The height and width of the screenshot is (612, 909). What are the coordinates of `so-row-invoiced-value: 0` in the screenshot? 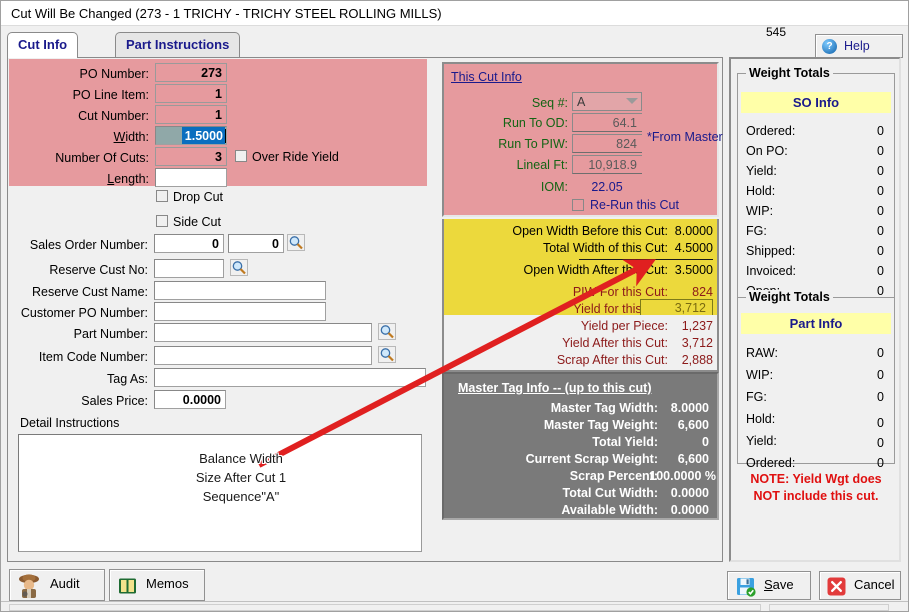 It's located at (880, 271).